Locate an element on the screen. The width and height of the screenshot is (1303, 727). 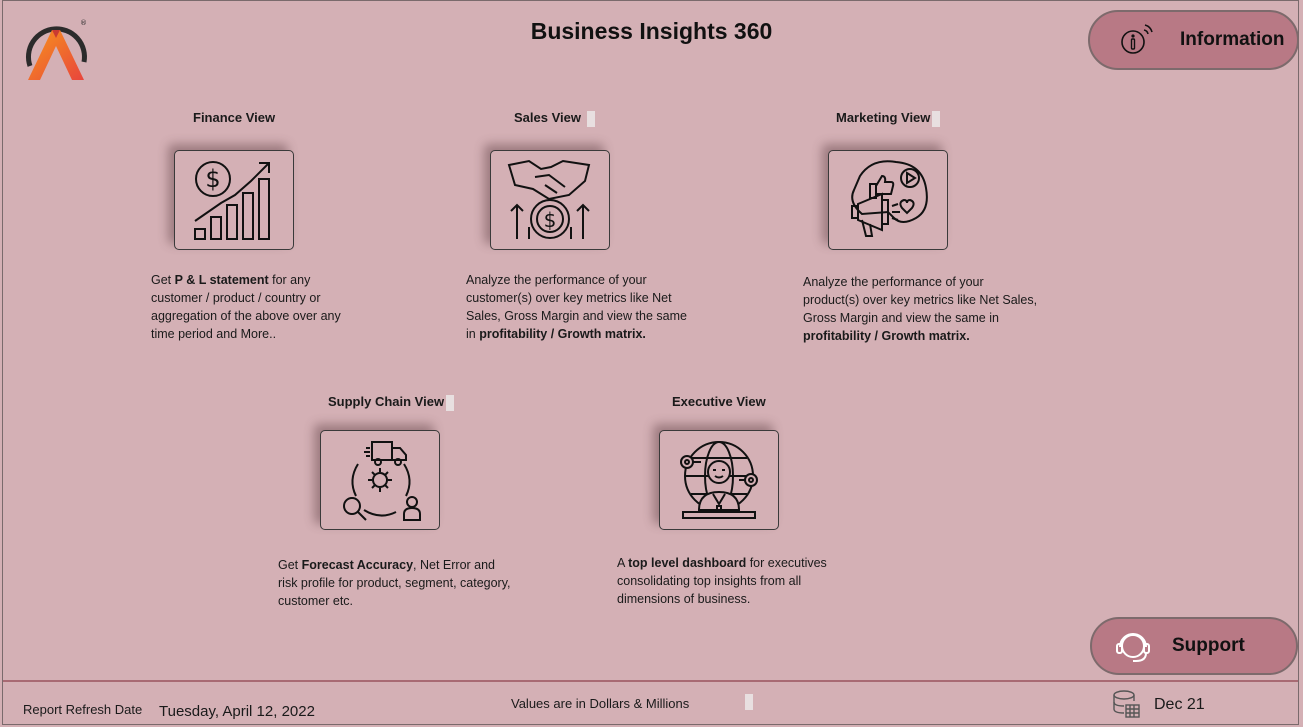
handshake-money-icon: $ is located at coordinates (549, 199).